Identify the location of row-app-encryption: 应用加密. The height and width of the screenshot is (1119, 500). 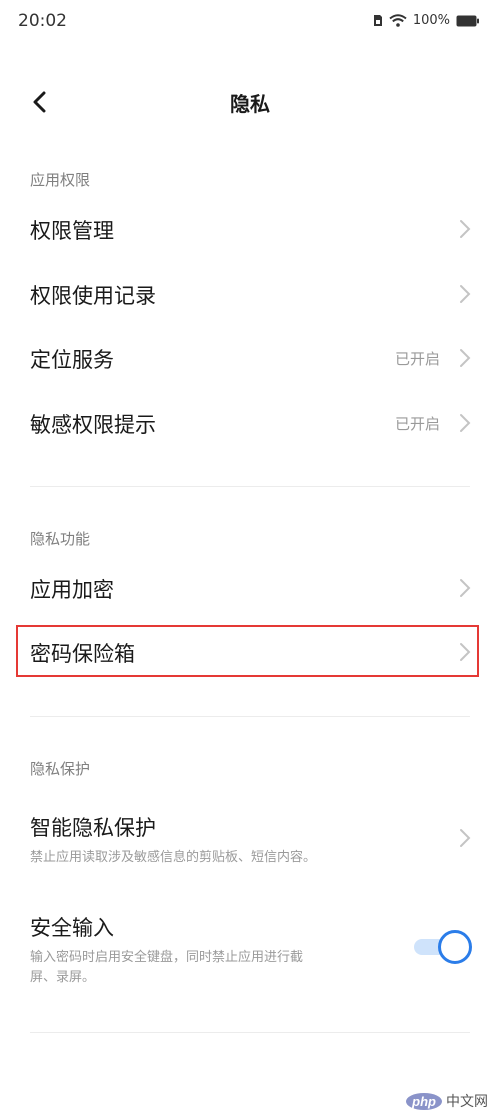
(250, 588).